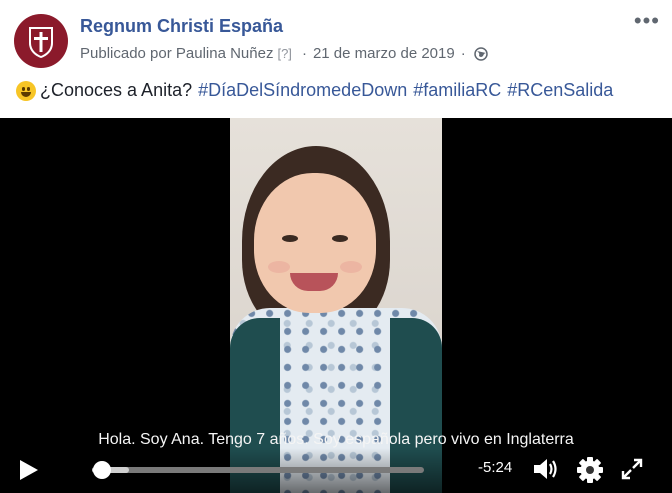 Image resolution: width=672 pixels, height=493 pixels. I want to click on volume-icon, so click(546, 469).